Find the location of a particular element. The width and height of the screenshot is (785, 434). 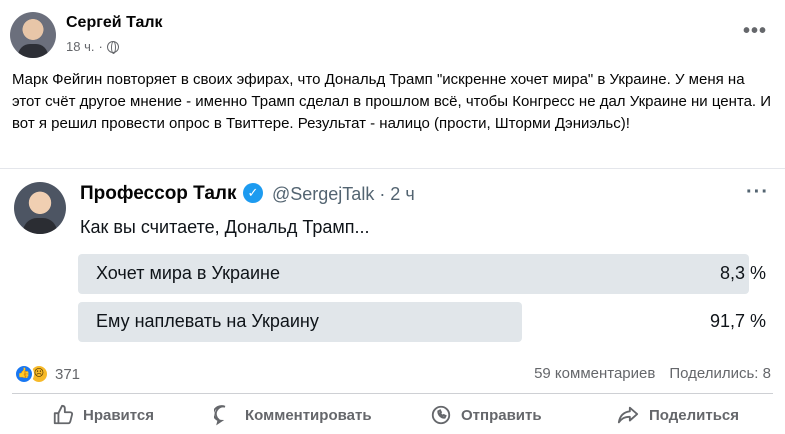

like-icon: 👍 is located at coordinates (24, 374).